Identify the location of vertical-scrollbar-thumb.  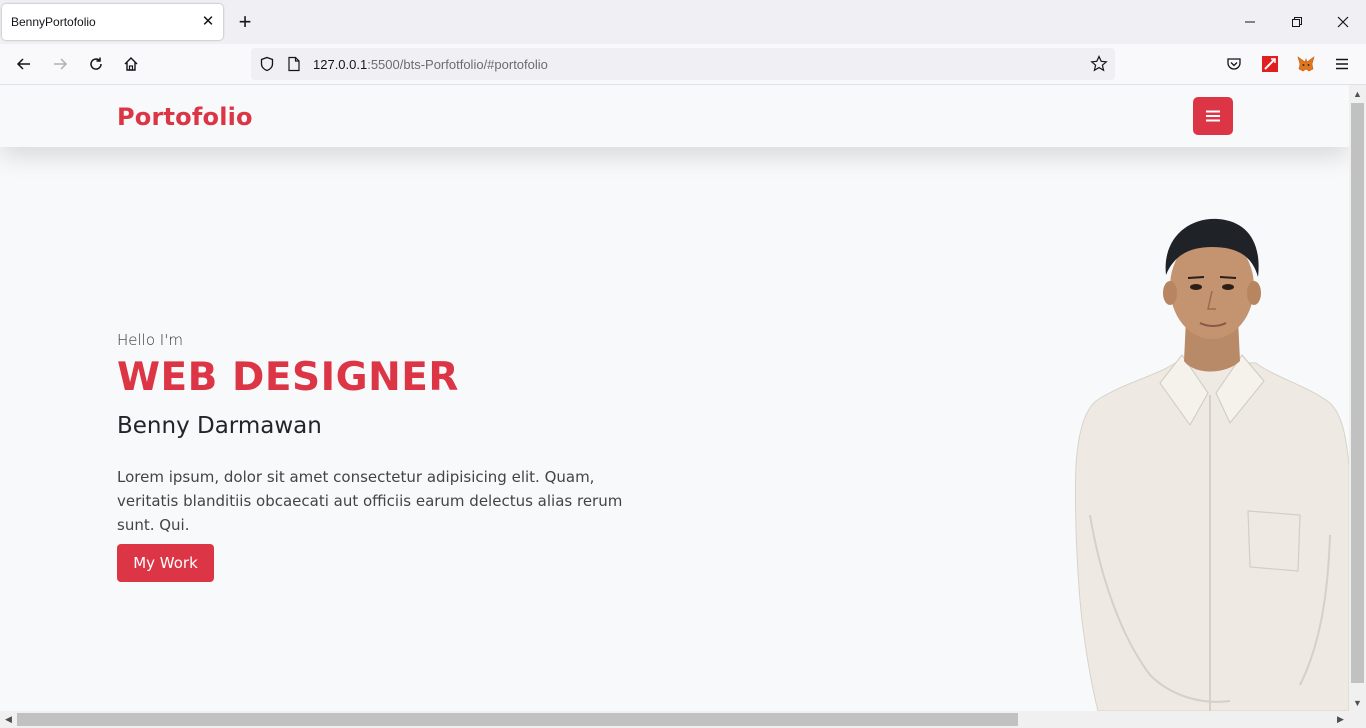
(1357, 393).